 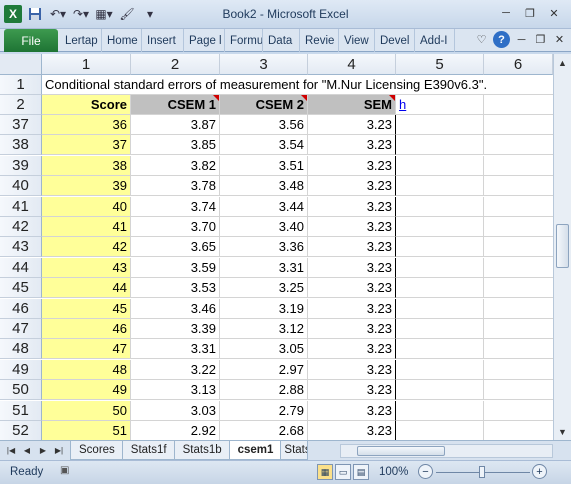 What do you see at coordinates (264, 309) in the screenshot?
I see `csem2-cell: 3.19` at bounding box center [264, 309].